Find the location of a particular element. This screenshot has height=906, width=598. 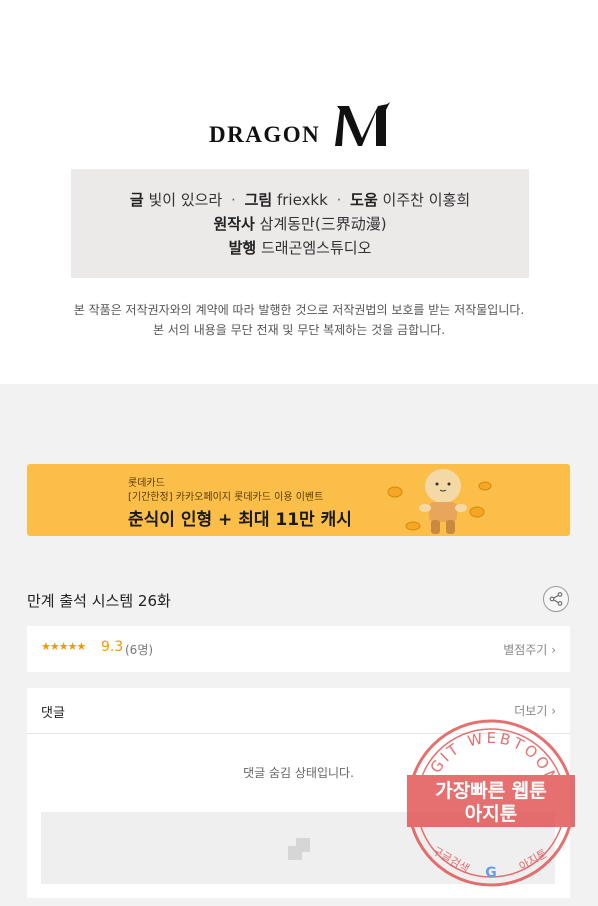

watermark-line-1: 가장빠른 웹툰 is located at coordinates (491, 791).